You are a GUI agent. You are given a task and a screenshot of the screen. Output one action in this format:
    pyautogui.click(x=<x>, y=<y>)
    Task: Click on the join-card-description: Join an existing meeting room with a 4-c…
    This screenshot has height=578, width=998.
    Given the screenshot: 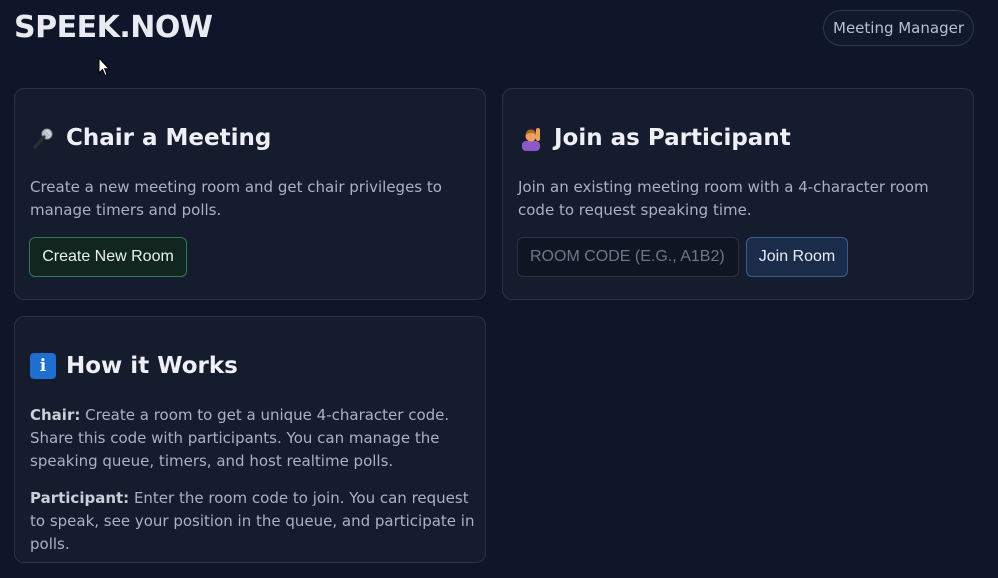 What is the action you would take?
    pyautogui.click(x=723, y=198)
    